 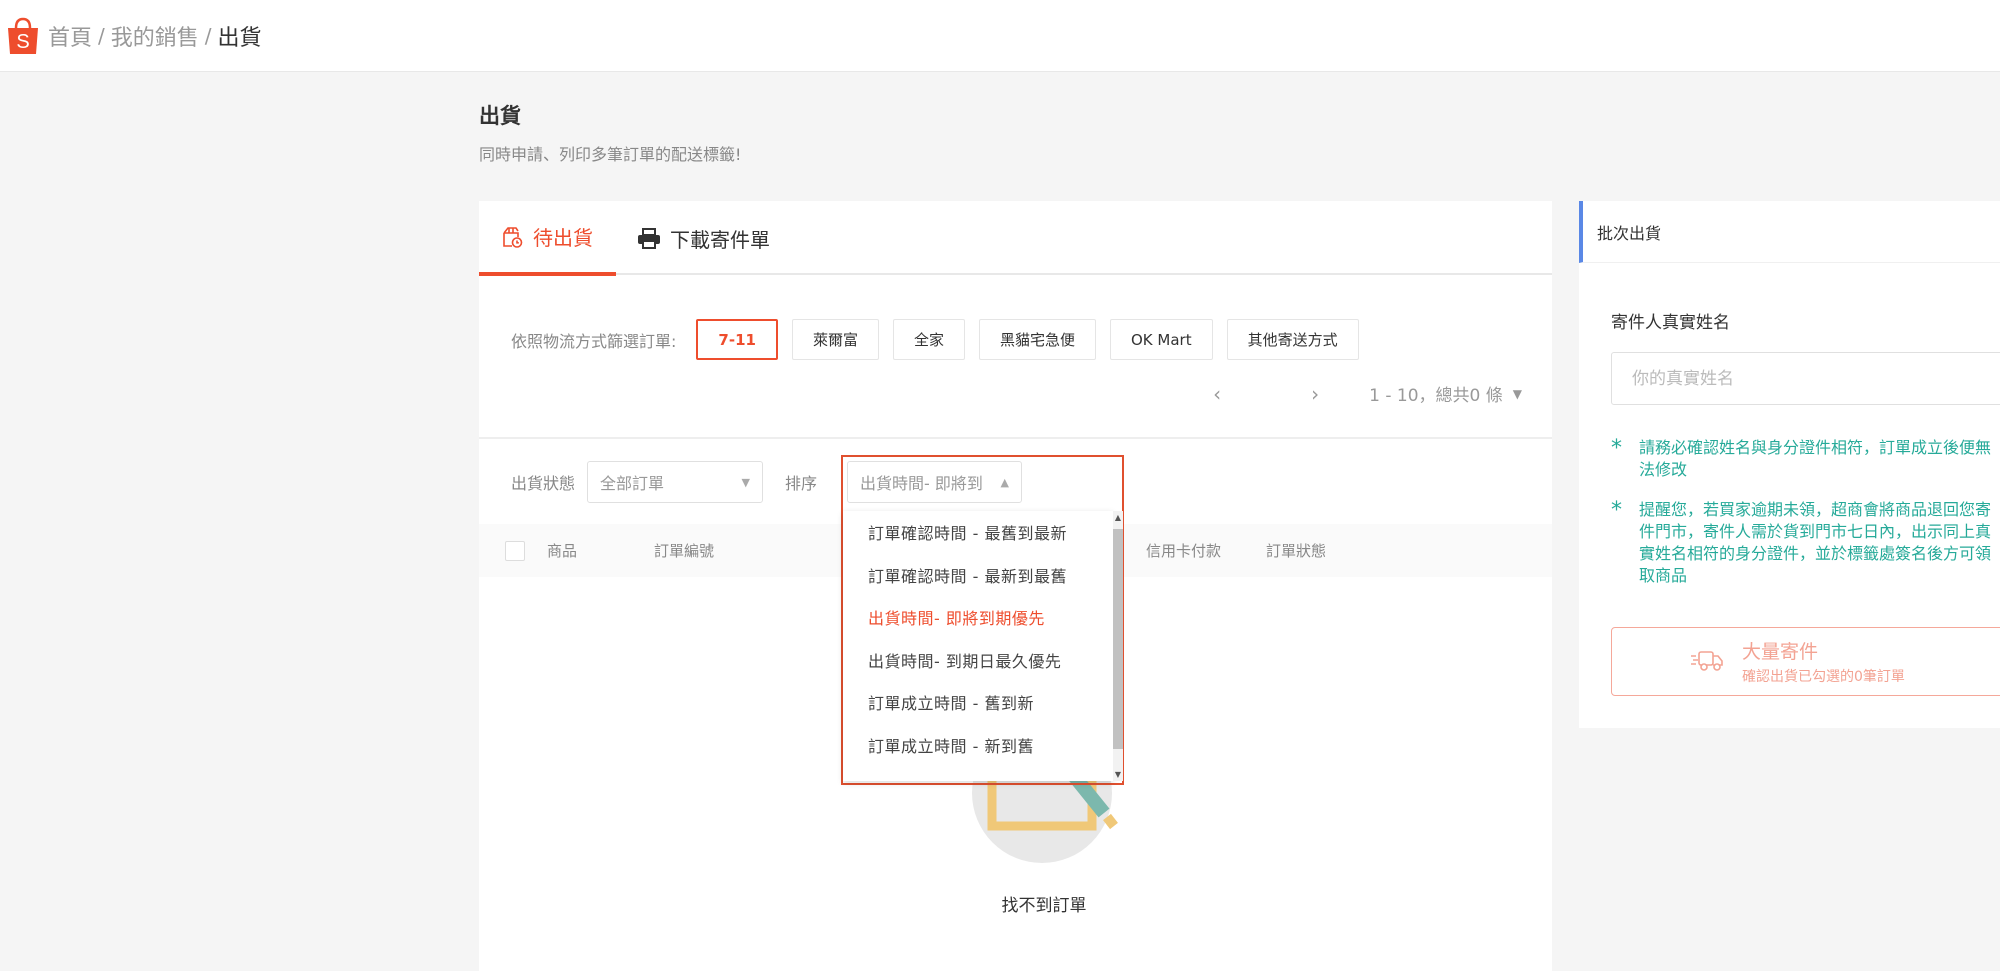 What do you see at coordinates (239, 38) in the screenshot?
I see `breadcrumb-current: 出貨` at bounding box center [239, 38].